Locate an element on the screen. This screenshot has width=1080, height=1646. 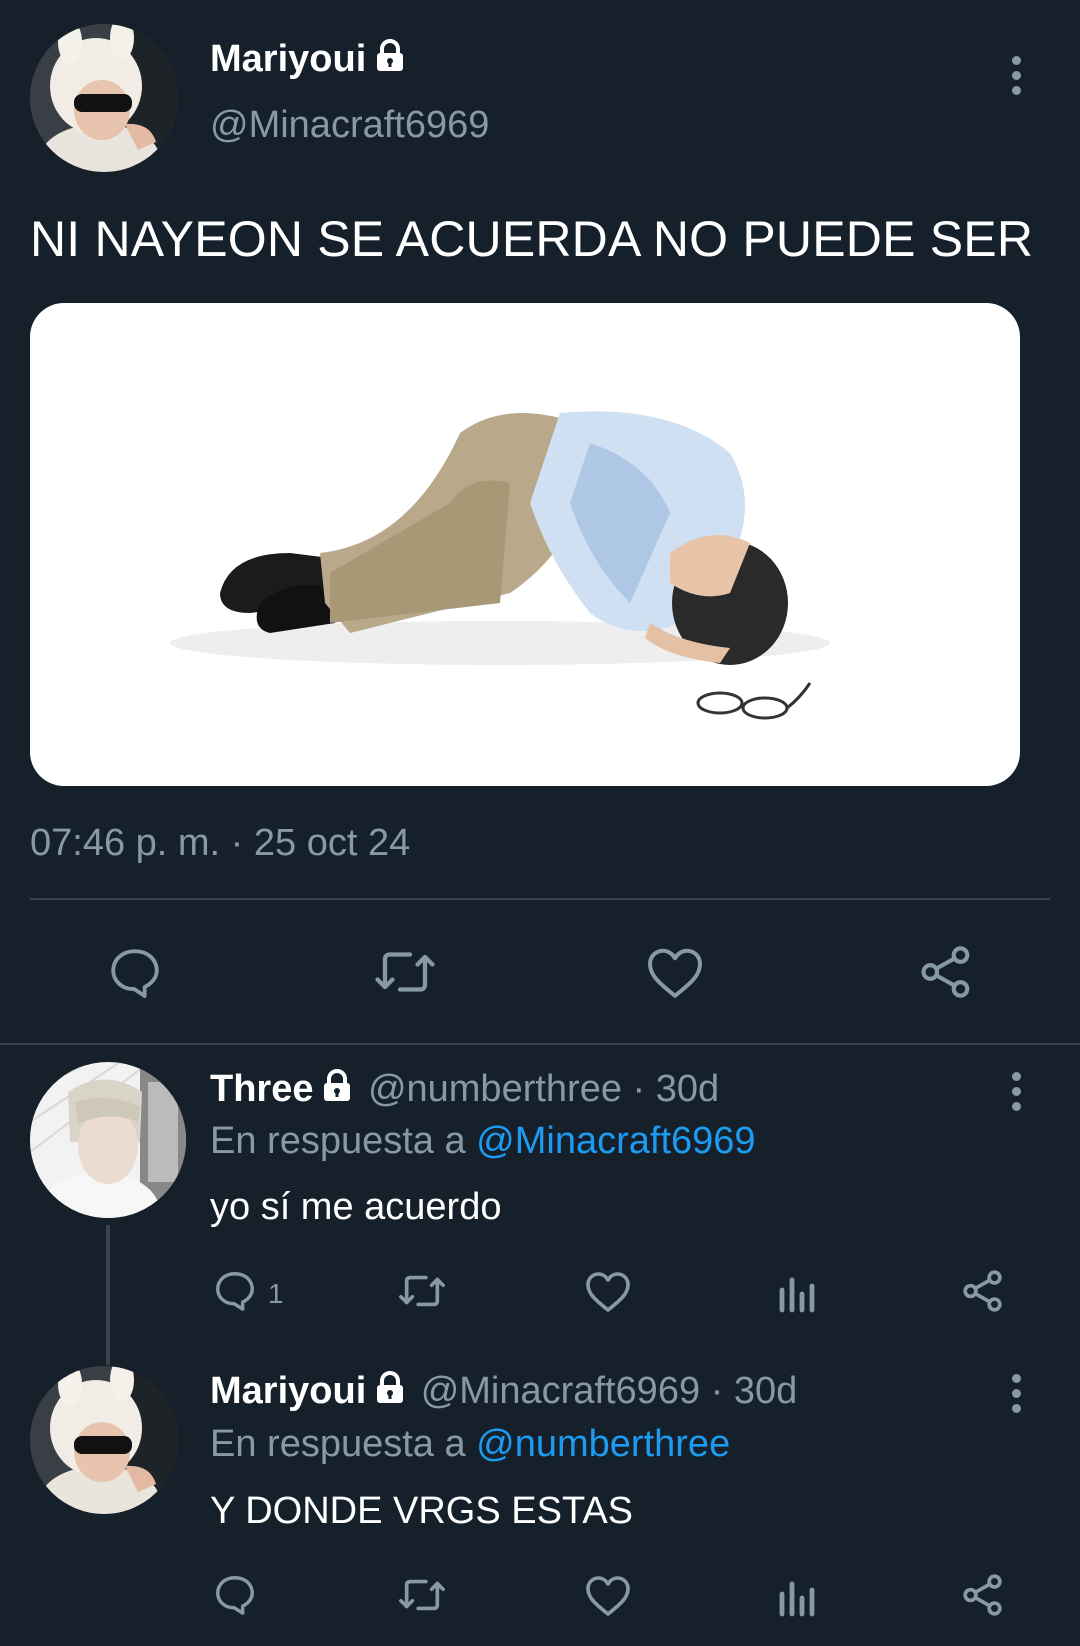
replying-to: En respuesta a @Minacraft6969 is located at coordinates (483, 1141).